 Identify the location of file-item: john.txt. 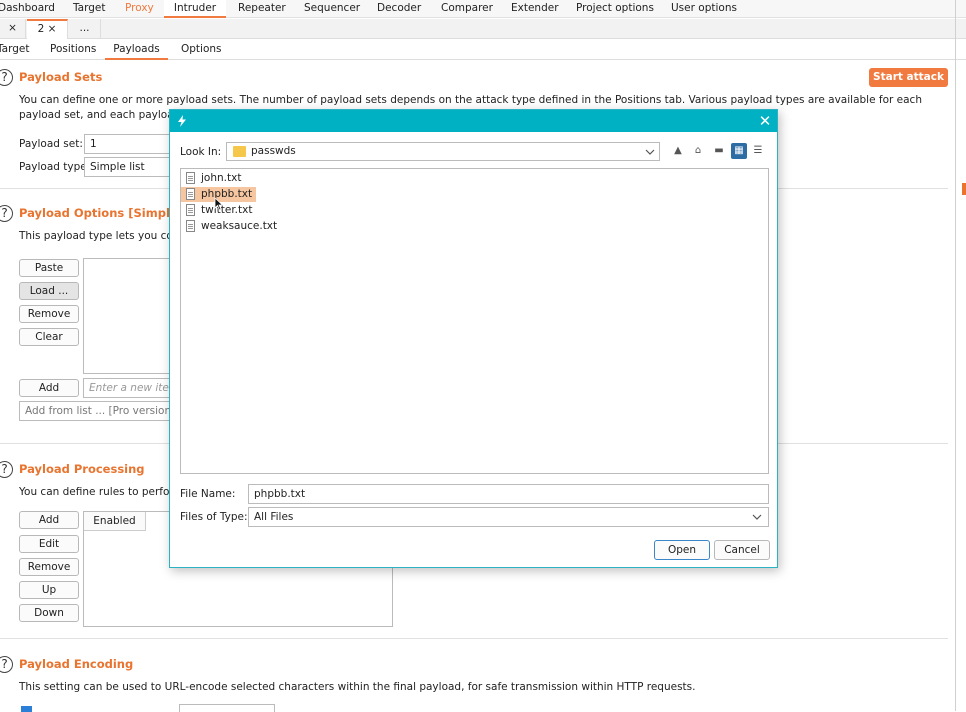
(213, 178).